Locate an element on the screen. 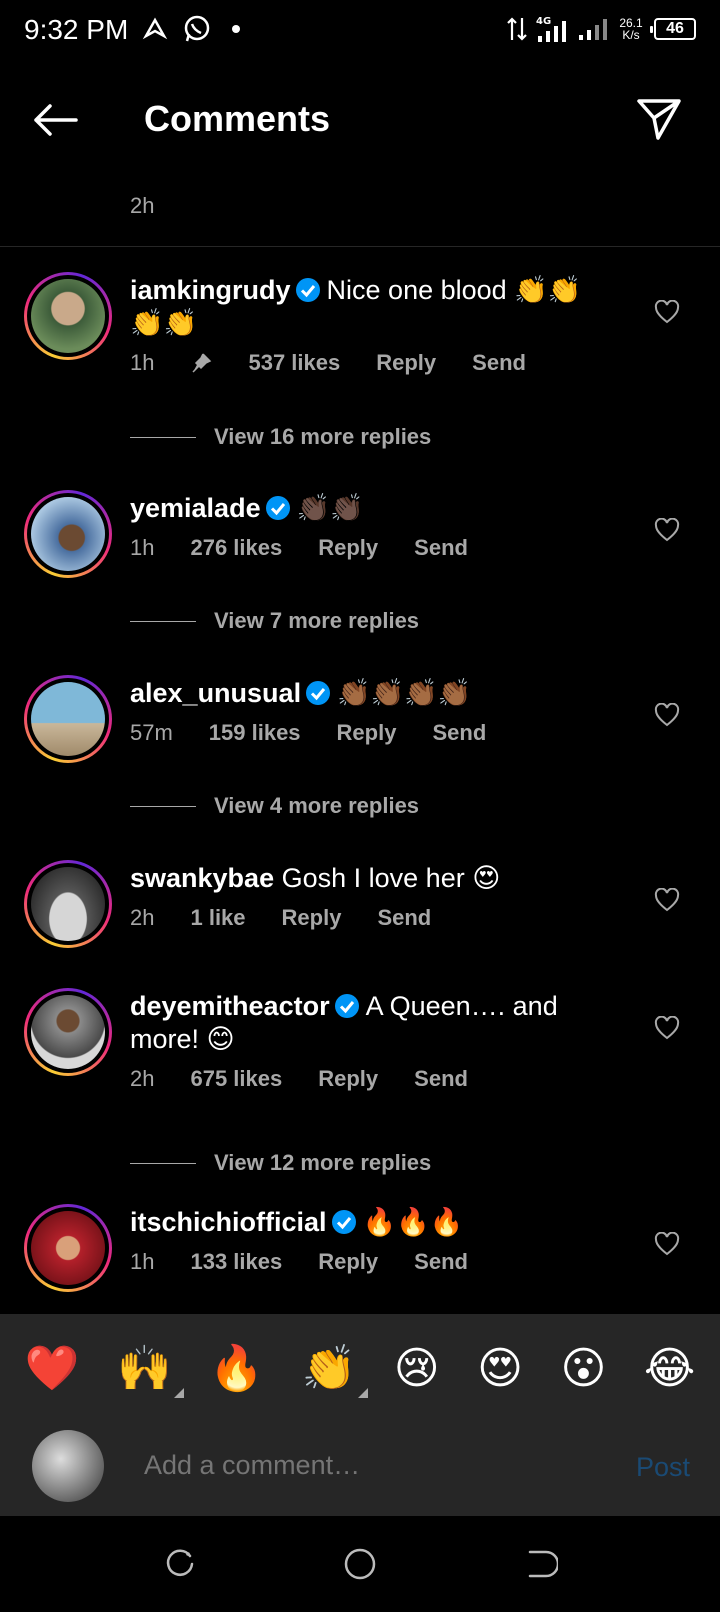 The image size is (720, 1612). view-replies-button: View 16 more replies is located at coordinates (280, 437).